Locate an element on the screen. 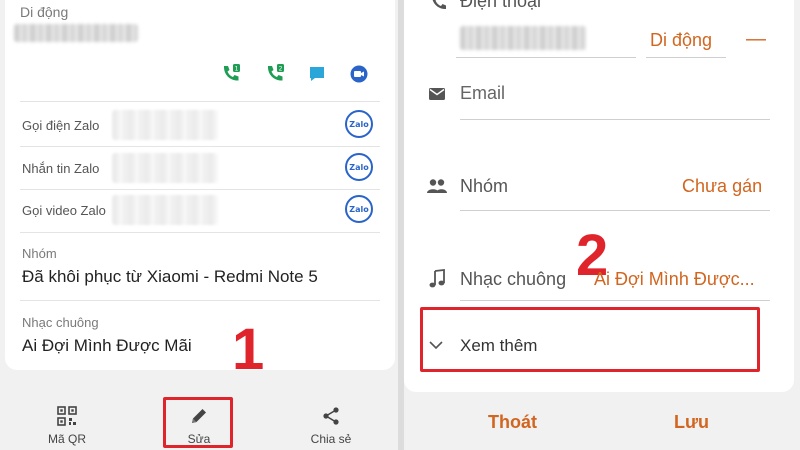 The height and width of the screenshot is (450, 800). zalo-message-redacted is located at coordinates (165, 168).